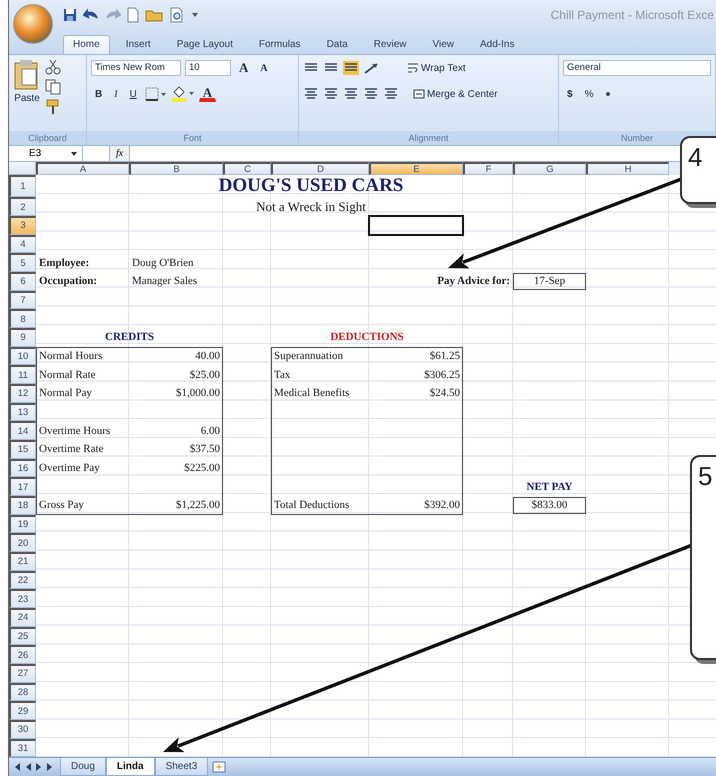  Describe the element at coordinates (22, 598) in the screenshot. I see `row-header: 23` at that location.